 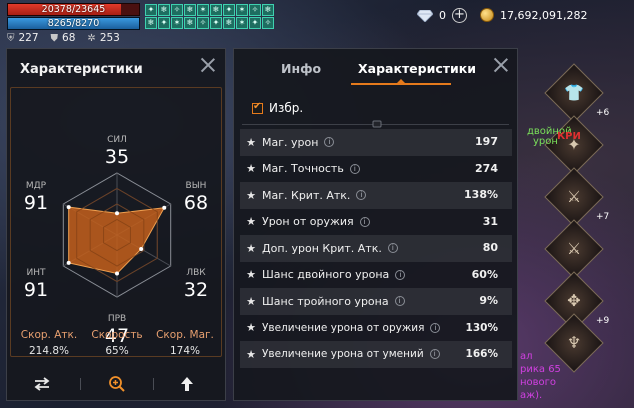 I want to click on tab-info: Инфо, so click(x=301, y=68).